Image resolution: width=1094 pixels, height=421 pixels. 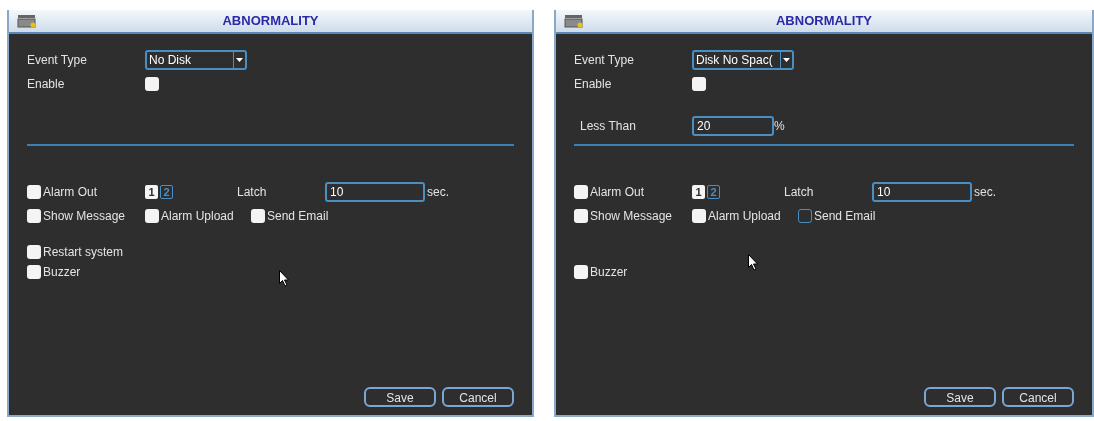 I want to click on event-type-dropdown: No Disk, so click(x=196, y=60).